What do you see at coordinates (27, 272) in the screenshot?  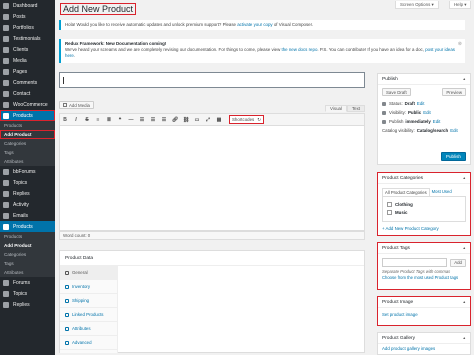 I see `submenu-attributes-2: Attributes` at bounding box center [27, 272].